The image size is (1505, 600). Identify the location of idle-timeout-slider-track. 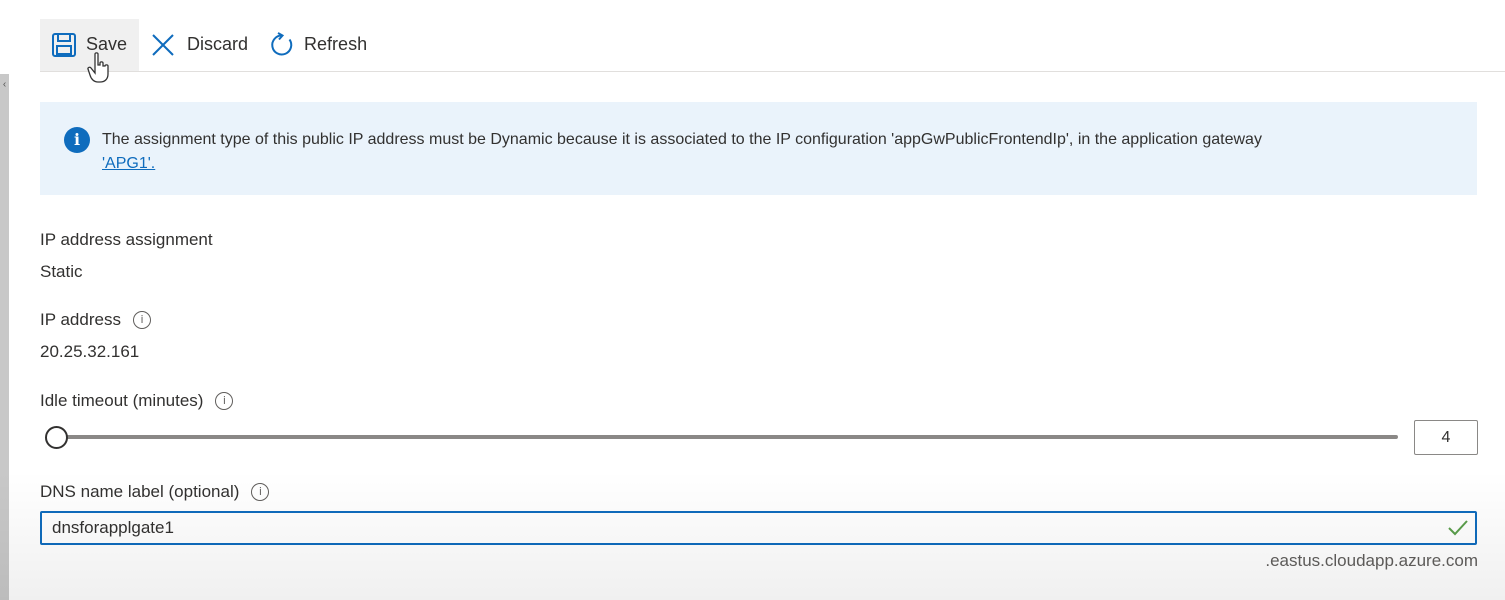
(728, 437).